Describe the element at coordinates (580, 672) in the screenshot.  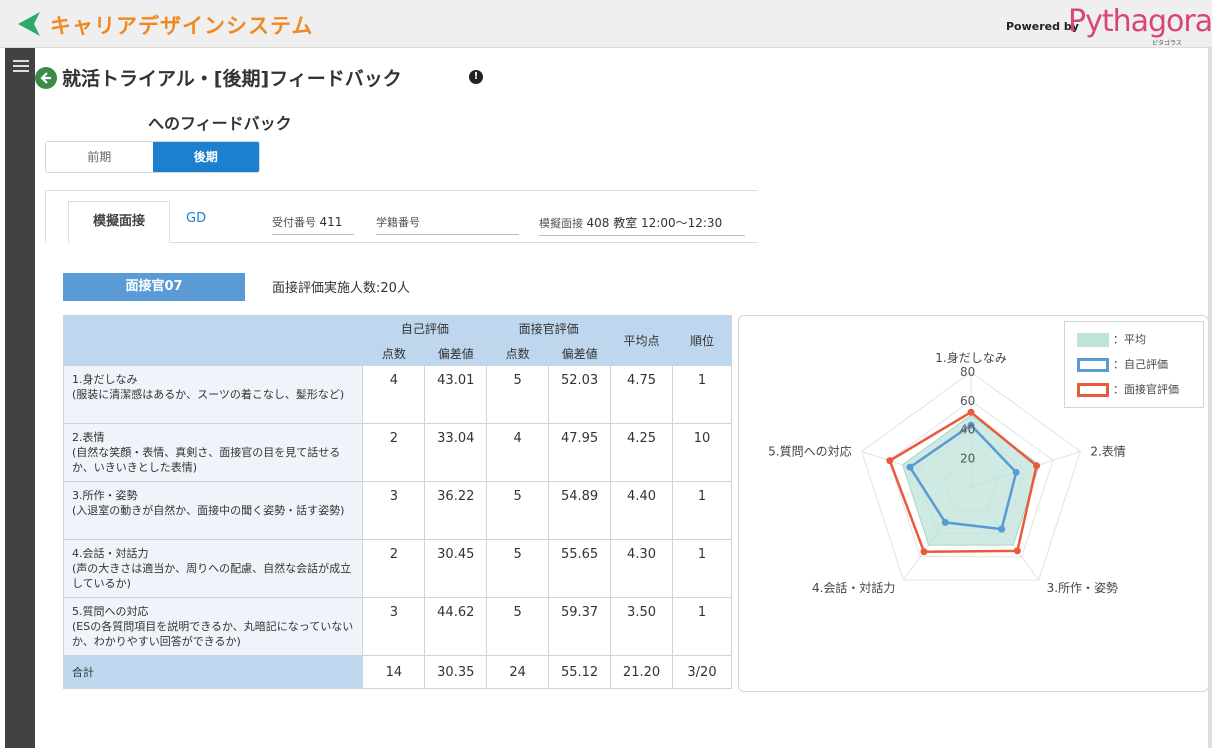
I see `total-interviewer-deviation: 55.12` at that location.